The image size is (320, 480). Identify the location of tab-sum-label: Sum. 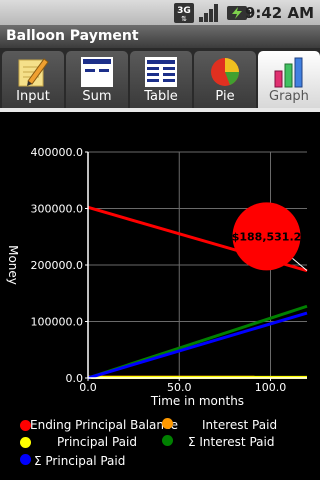
(97, 96).